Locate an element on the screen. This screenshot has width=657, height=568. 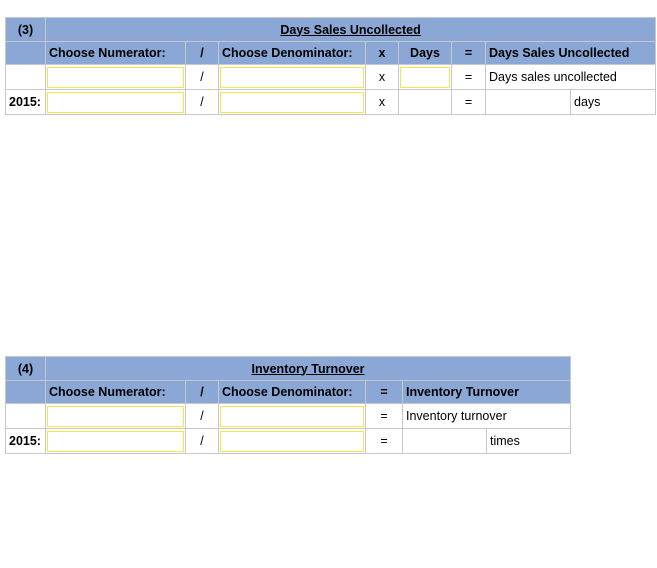
unit-days: days is located at coordinates (613, 102).